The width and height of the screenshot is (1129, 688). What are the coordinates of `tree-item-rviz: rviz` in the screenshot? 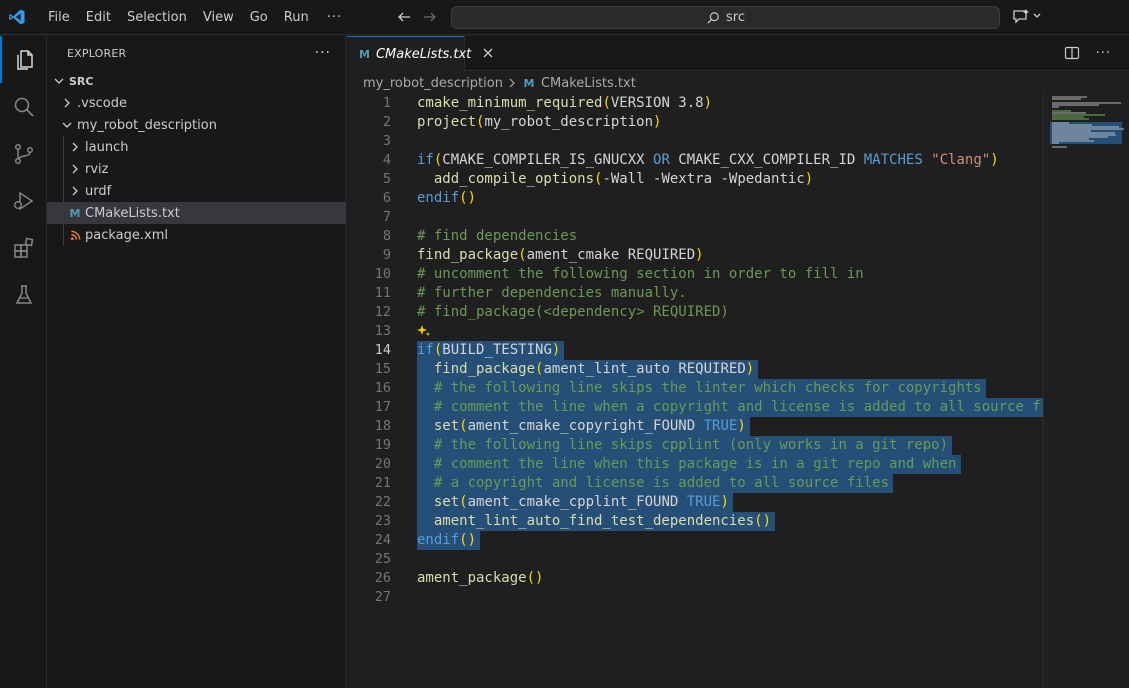 It's located at (196, 169).